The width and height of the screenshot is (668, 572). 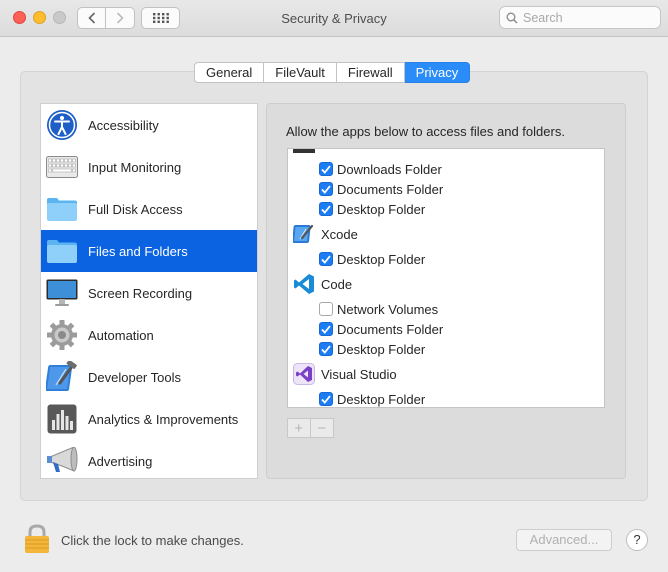 I want to click on sidebar-item-analytics: Analytics & Improvements, so click(x=149, y=419).